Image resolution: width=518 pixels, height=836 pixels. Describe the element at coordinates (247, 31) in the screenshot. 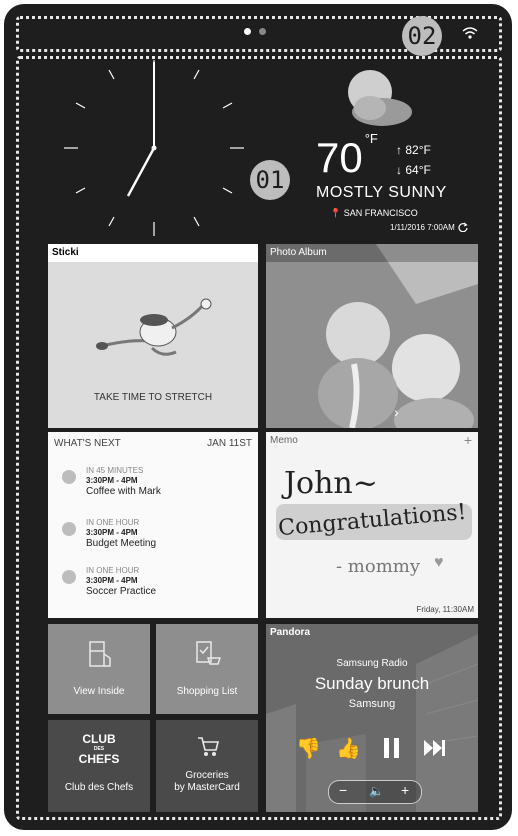

I see `page-dot-active` at that location.